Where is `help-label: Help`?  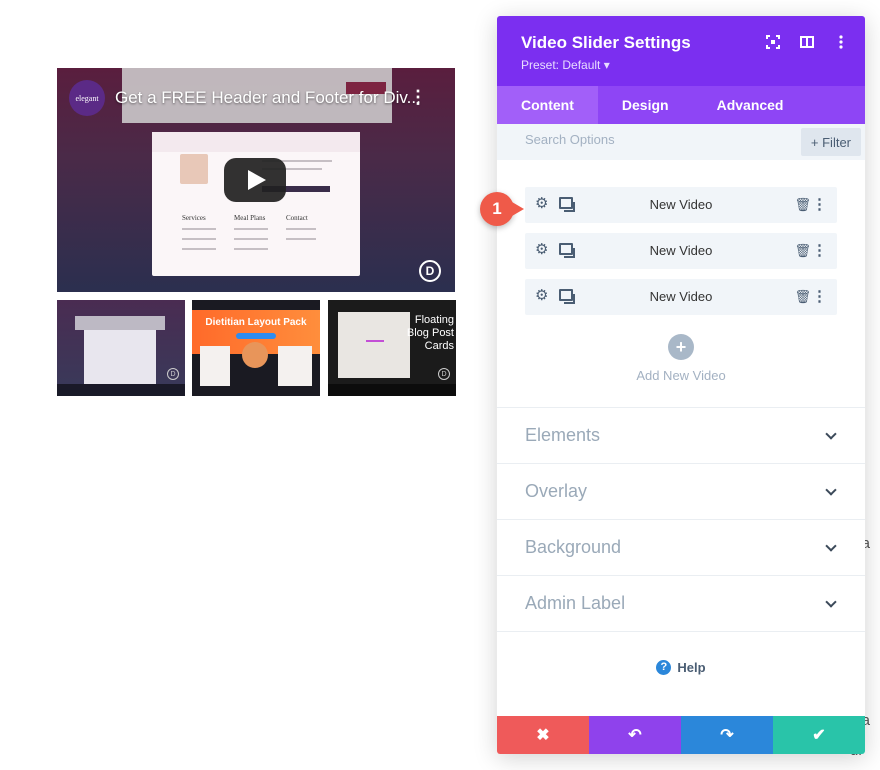
help-label: Help is located at coordinates (691, 667).